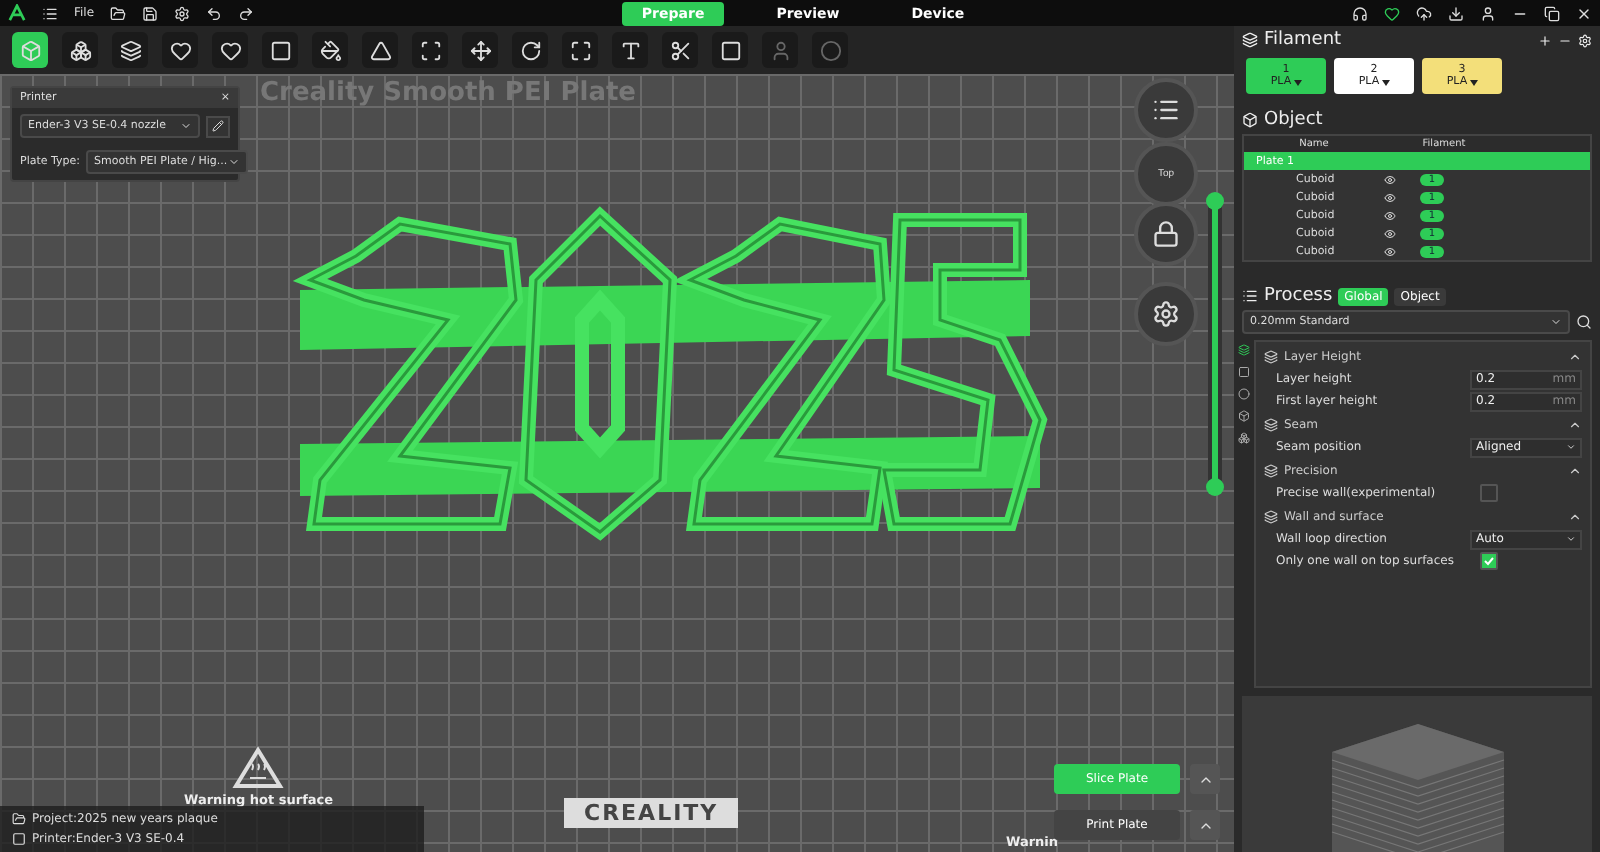  Describe the element at coordinates (1250, 40) in the screenshot. I see `filament-icon` at that location.